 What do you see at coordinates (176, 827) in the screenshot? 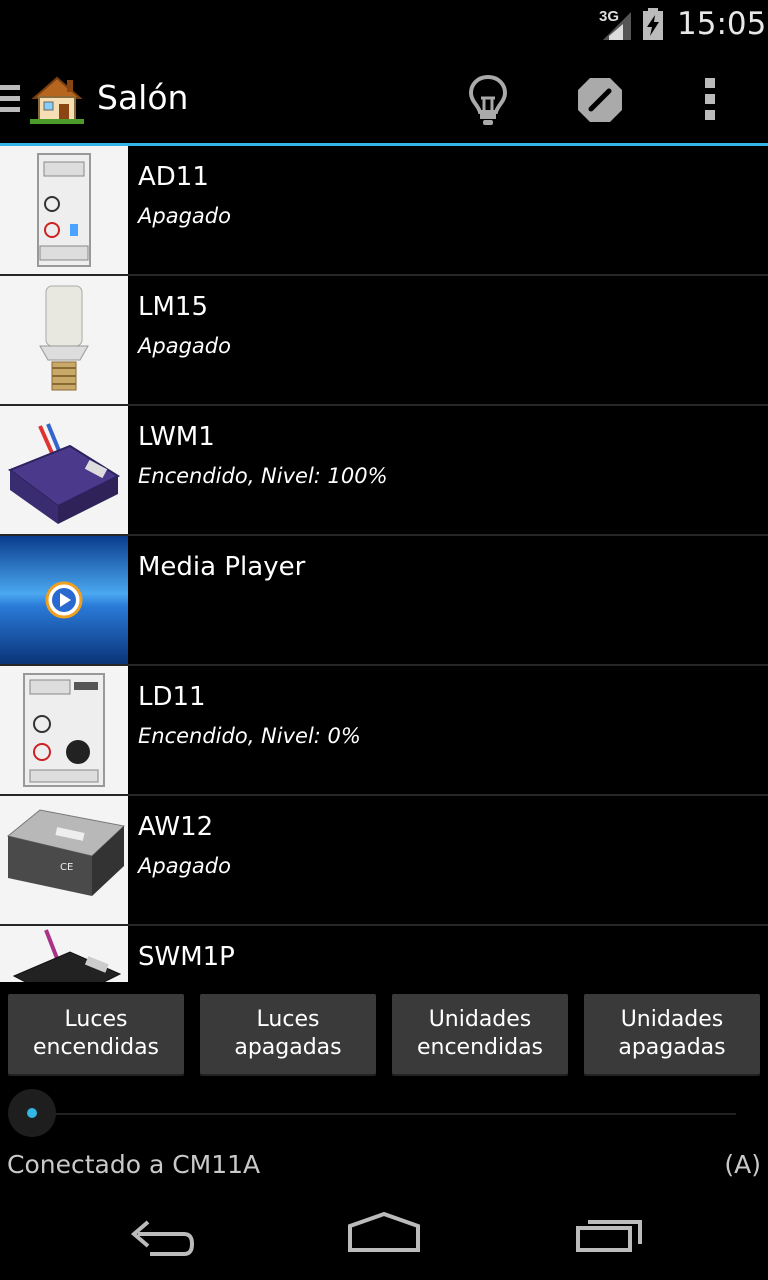
I see `device-name: AW12` at bounding box center [176, 827].